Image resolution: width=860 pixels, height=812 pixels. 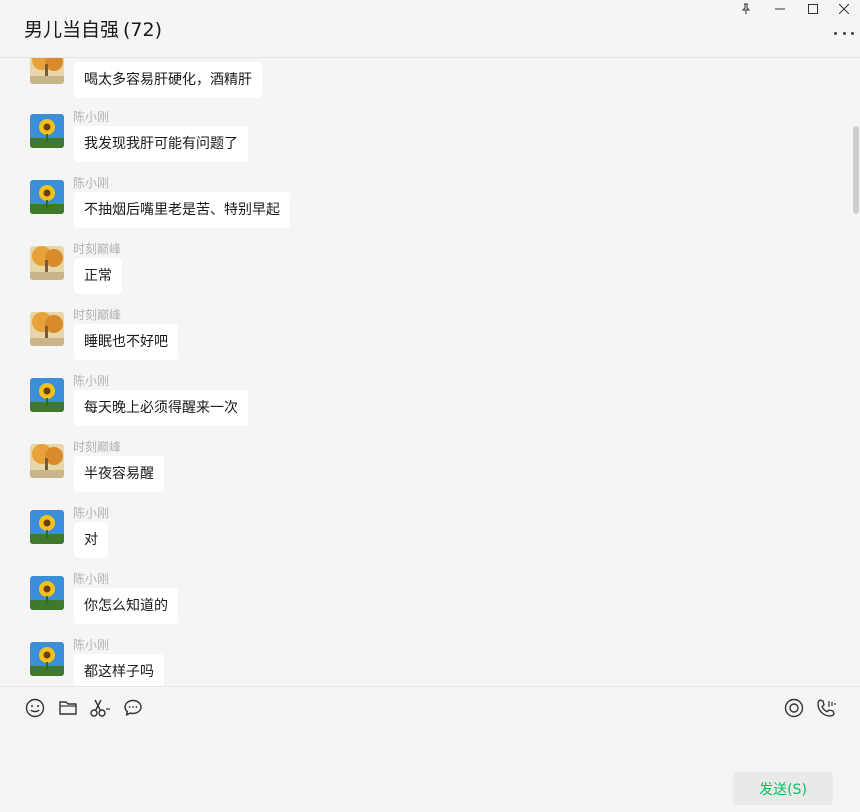 What do you see at coordinates (430, 748) in the screenshot?
I see `message-input` at bounding box center [430, 748].